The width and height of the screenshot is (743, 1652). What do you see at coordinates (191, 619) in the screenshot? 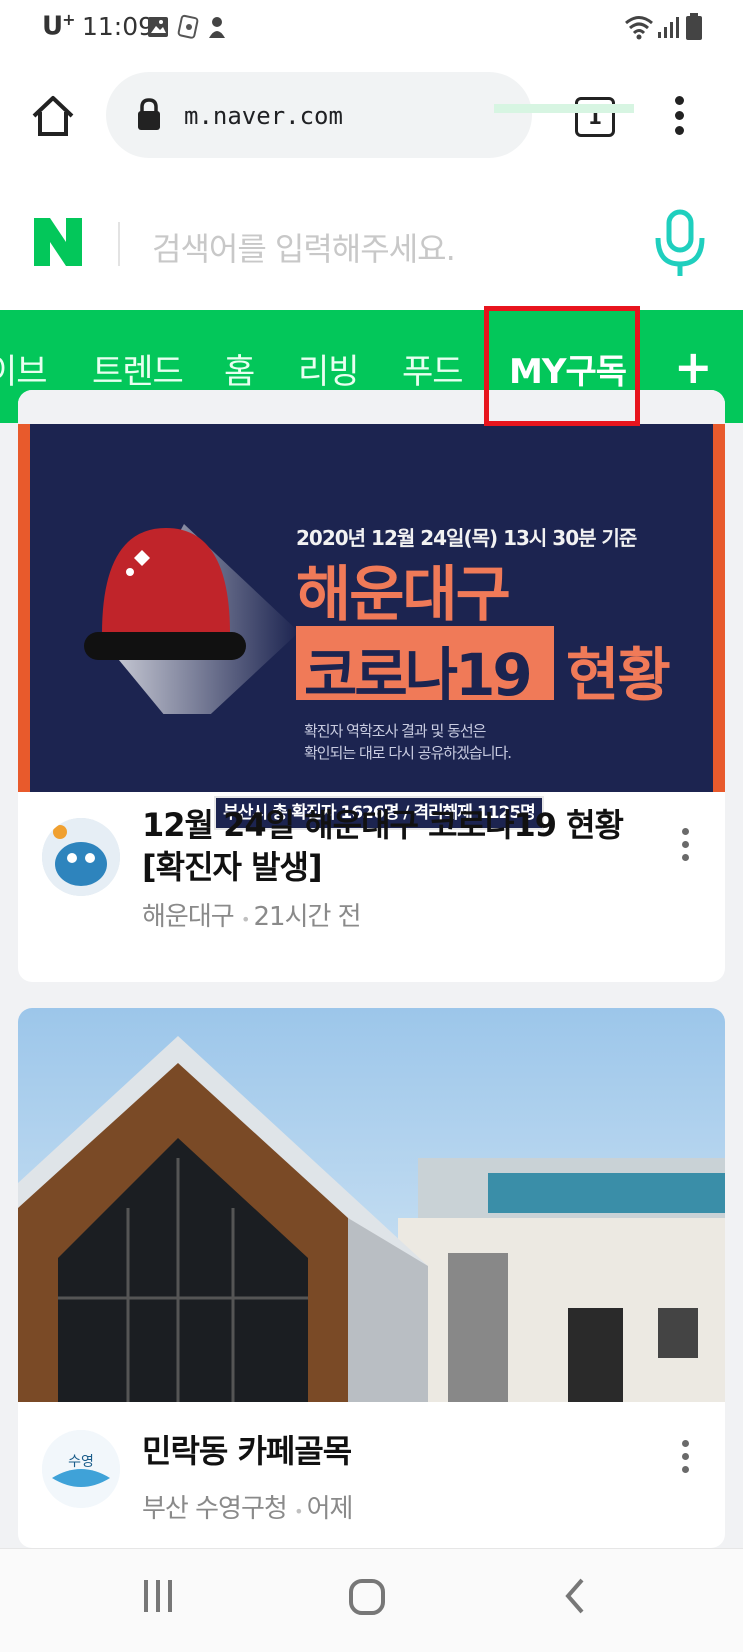
I see `siren-icon` at bounding box center [191, 619].